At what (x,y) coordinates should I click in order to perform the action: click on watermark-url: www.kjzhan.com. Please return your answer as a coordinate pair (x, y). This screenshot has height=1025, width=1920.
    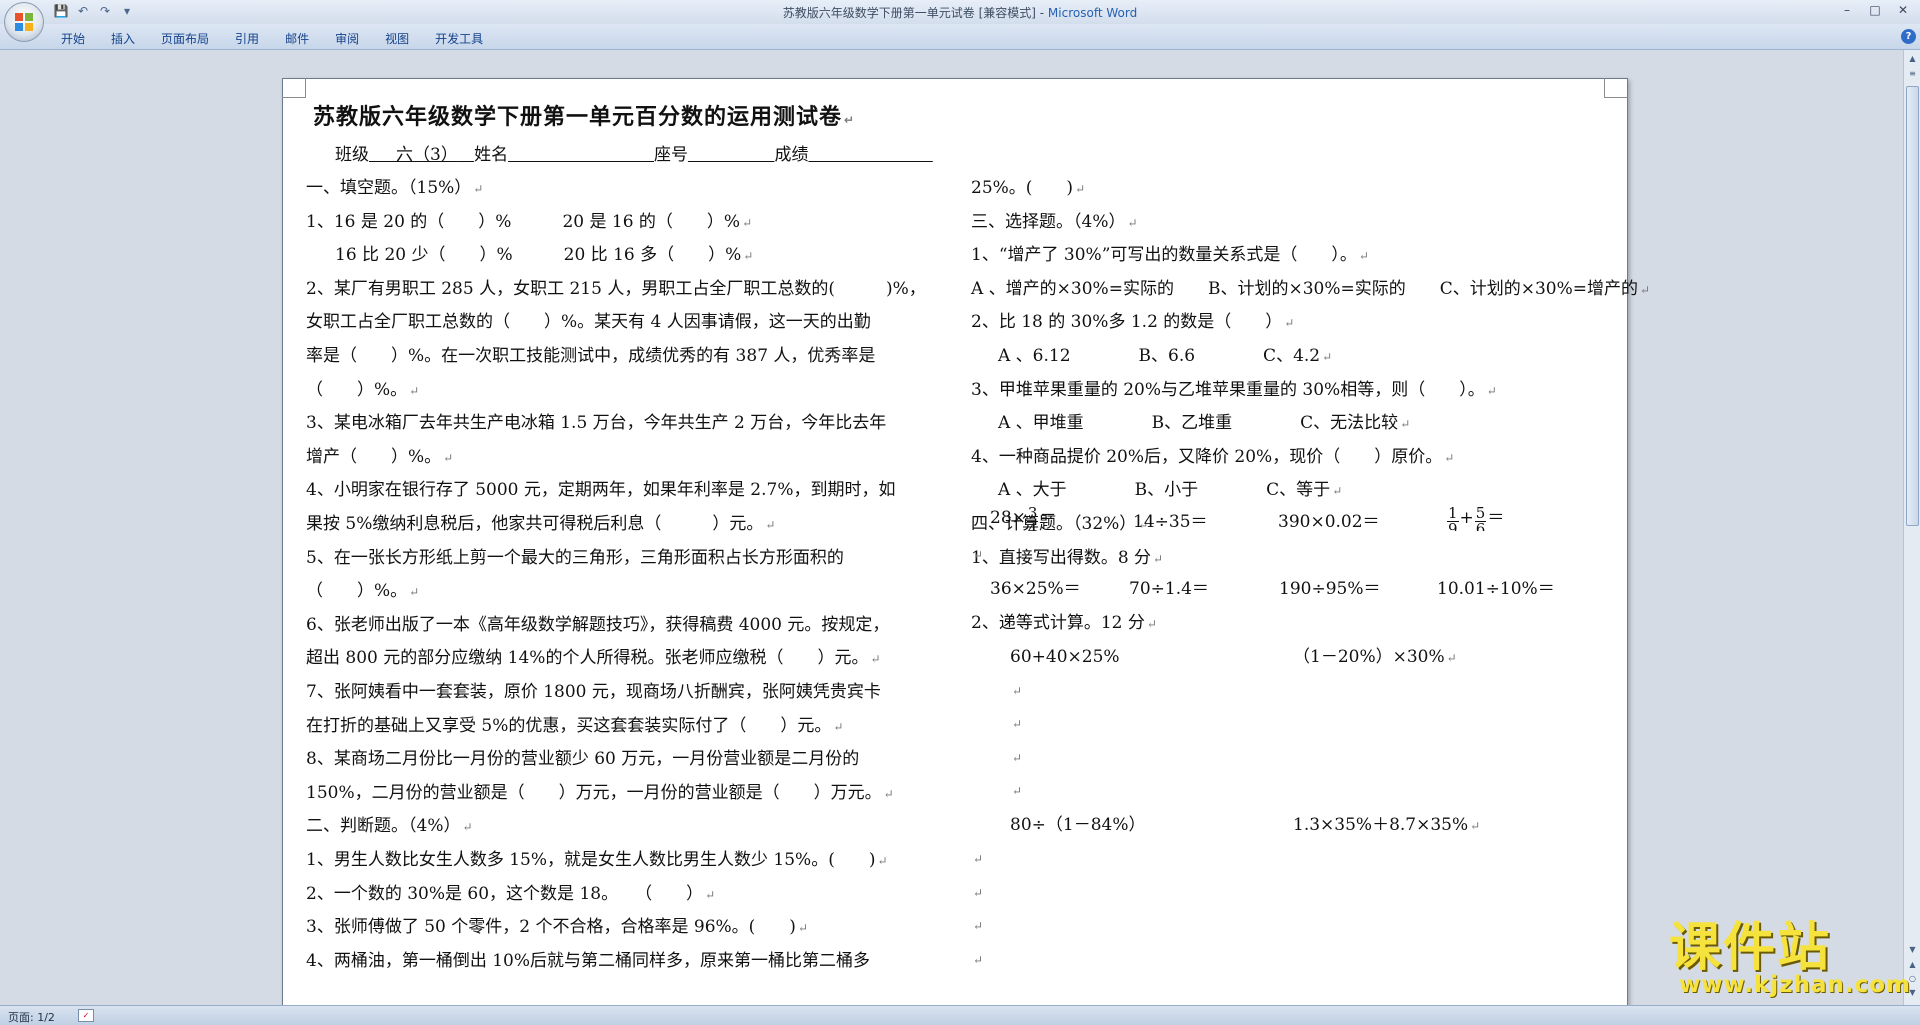
    Looking at the image, I should click on (1795, 985).